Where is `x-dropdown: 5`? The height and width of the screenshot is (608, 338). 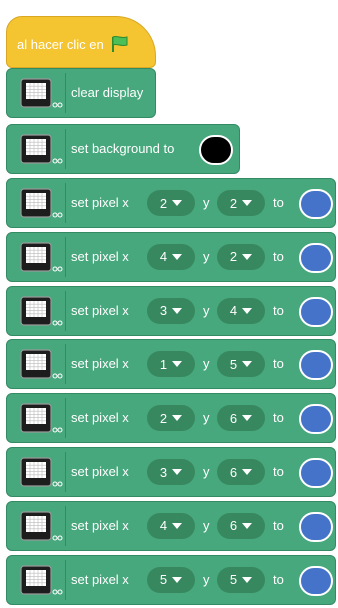
x-dropdown: 5 is located at coordinates (171, 579).